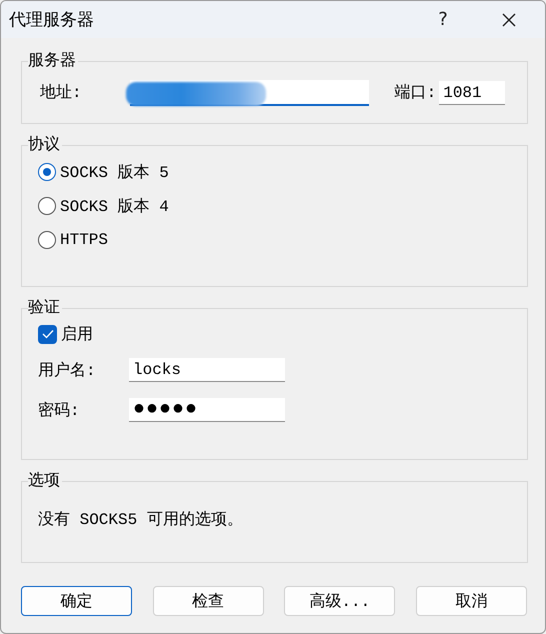 This screenshot has width=546, height=634. I want to click on group-title: 验证, so click(45, 308).